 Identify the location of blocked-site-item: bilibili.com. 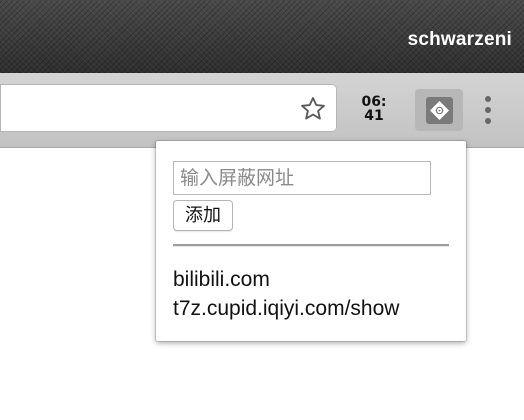
(286, 279).